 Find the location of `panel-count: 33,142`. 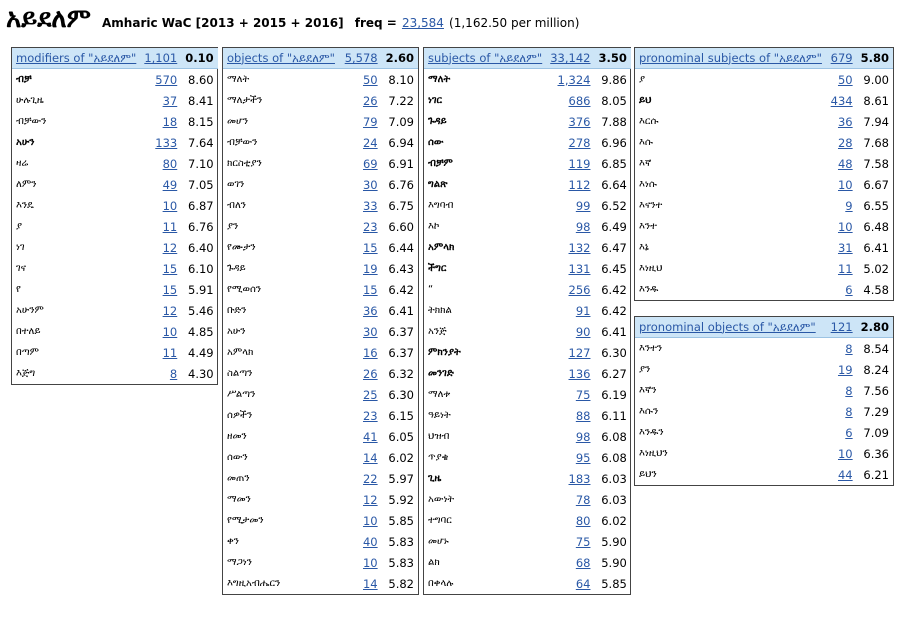

panel-count: 33,142 is located at coordinates (570, 58).